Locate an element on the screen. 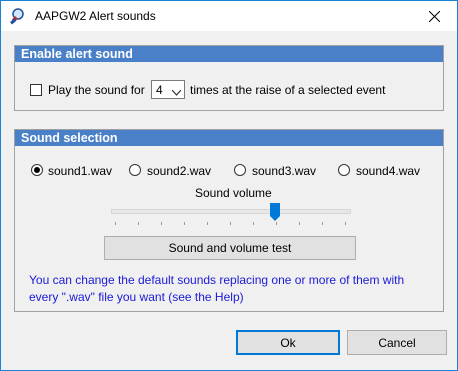 Image resolution: width=458 pixels, height=371 pixels. sound-volume-test-button: Sound and volume test is located at coordinates (230, 248).